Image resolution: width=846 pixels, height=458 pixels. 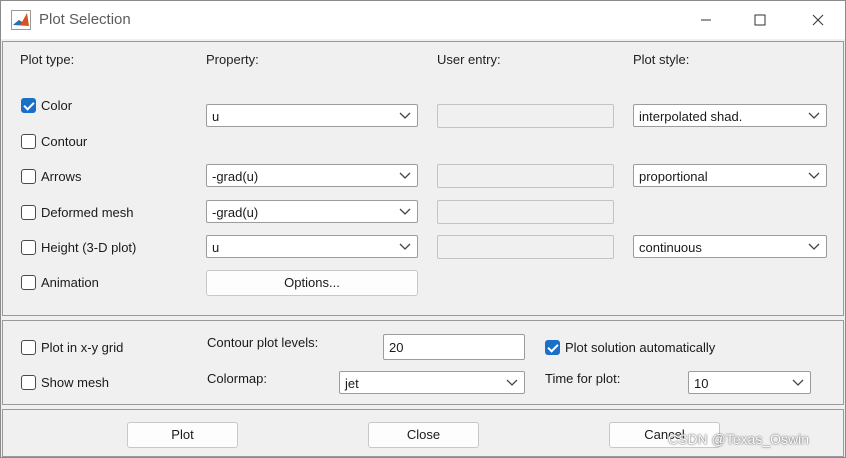 What do you see at coordinates (423, 435) in the screenshot?
I see `close-button: Close` at bounding box center [423, 435].